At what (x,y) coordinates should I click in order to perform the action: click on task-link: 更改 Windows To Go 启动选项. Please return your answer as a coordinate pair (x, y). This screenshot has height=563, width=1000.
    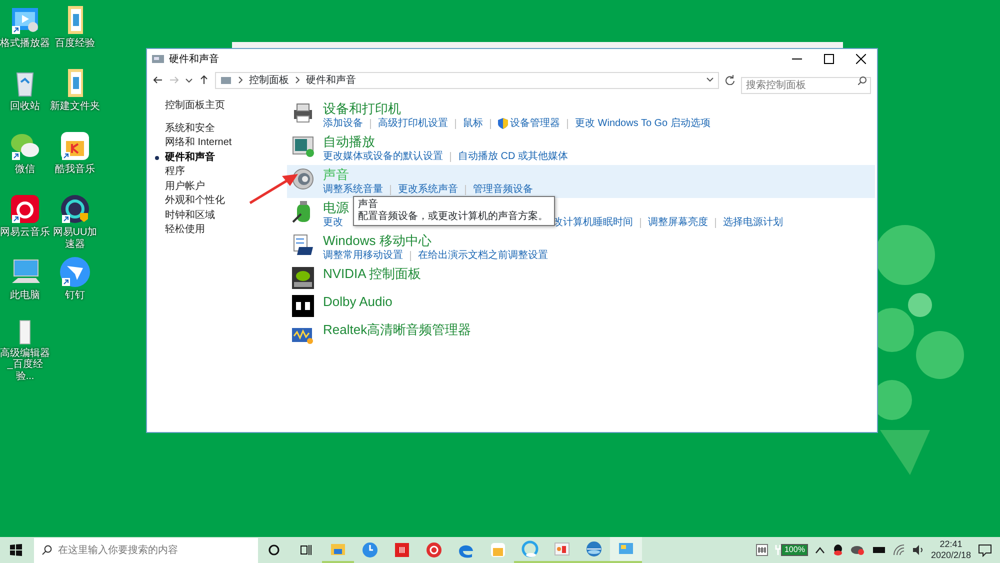
    Looking at the image, I should click on (642, 123).